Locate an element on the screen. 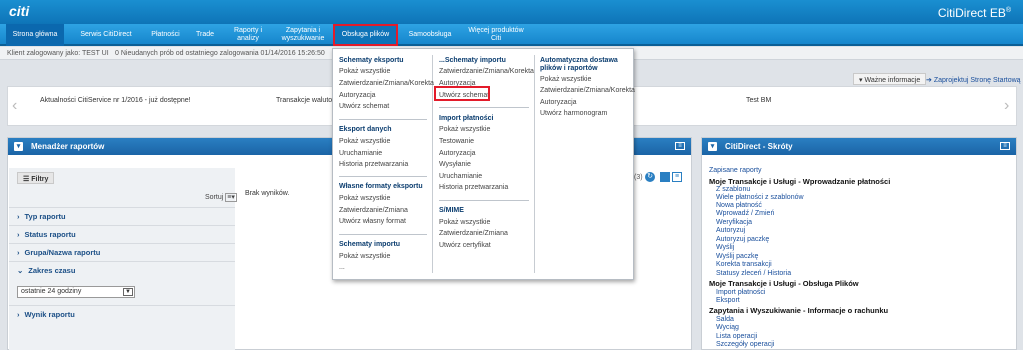  shortcut-link: Nowa płatność is located at coordinates (739, 205).